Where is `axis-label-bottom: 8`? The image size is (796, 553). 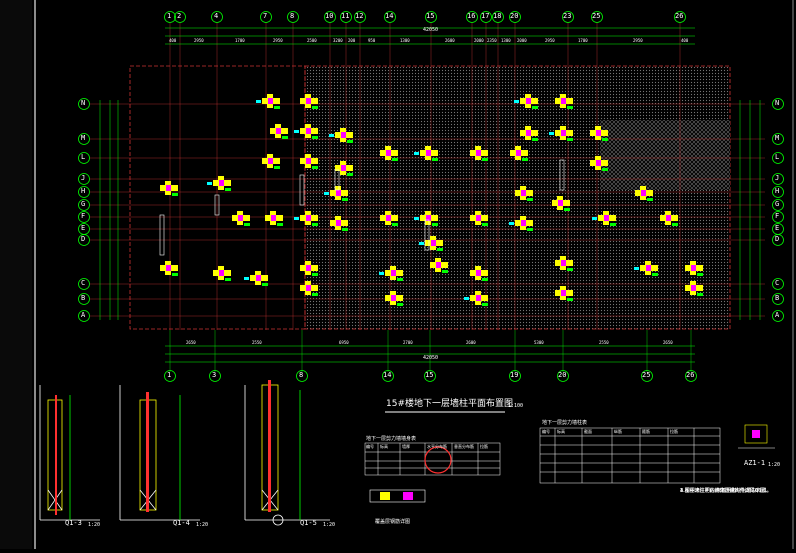 axis-label-bottom: 8 is located at coordinates (301, 375).